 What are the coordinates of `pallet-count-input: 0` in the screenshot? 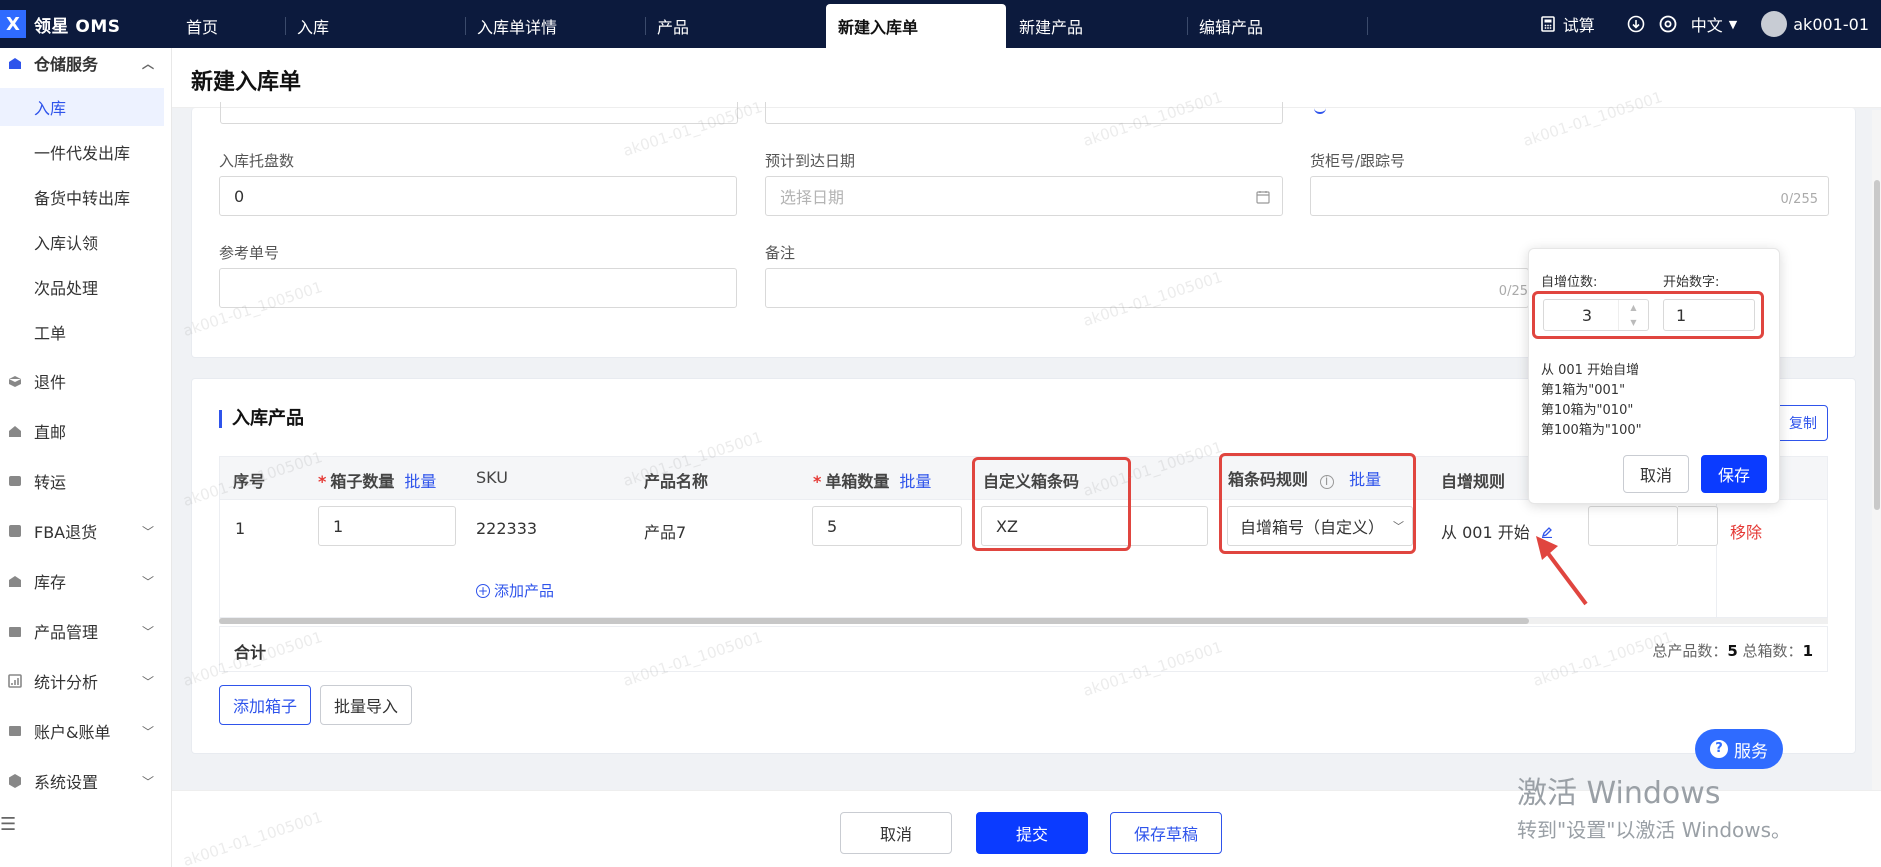 It's located at (478, 196).